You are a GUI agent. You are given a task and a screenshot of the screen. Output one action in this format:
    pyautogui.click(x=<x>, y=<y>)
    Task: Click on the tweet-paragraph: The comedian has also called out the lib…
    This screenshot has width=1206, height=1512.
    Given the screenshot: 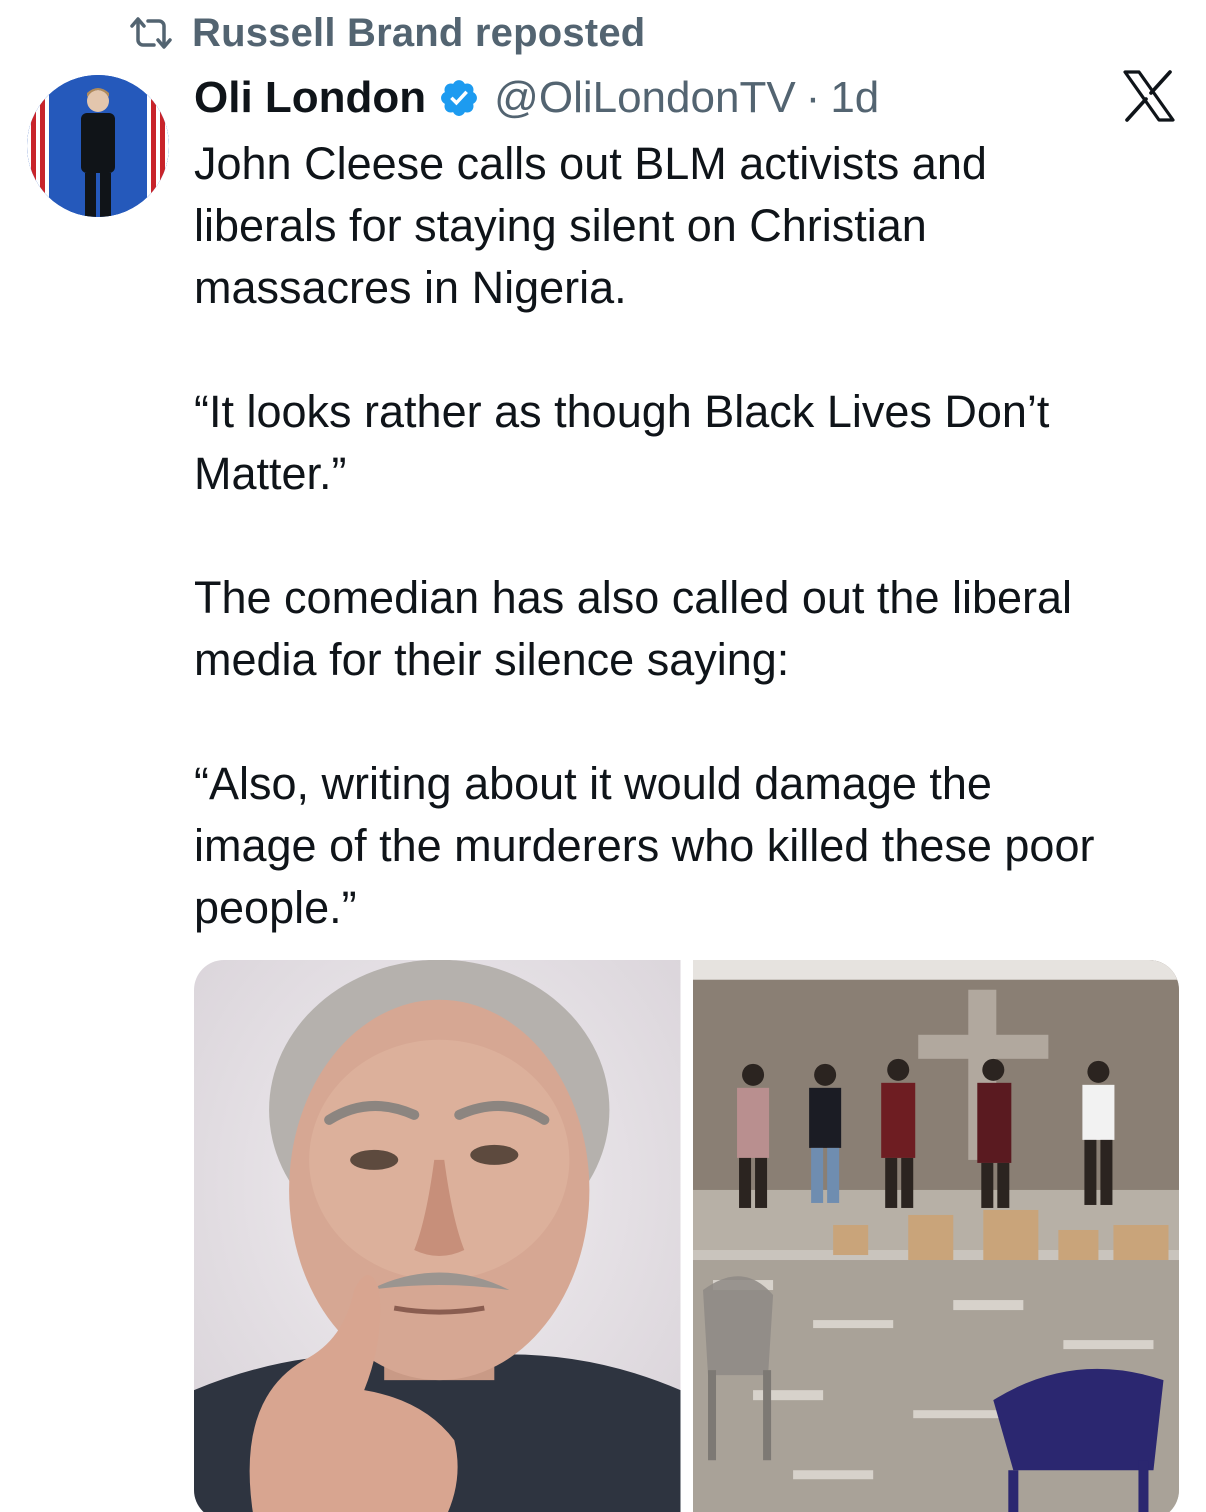 What is the action you would take?
    pyautogui.click(x=633, y=628)
    